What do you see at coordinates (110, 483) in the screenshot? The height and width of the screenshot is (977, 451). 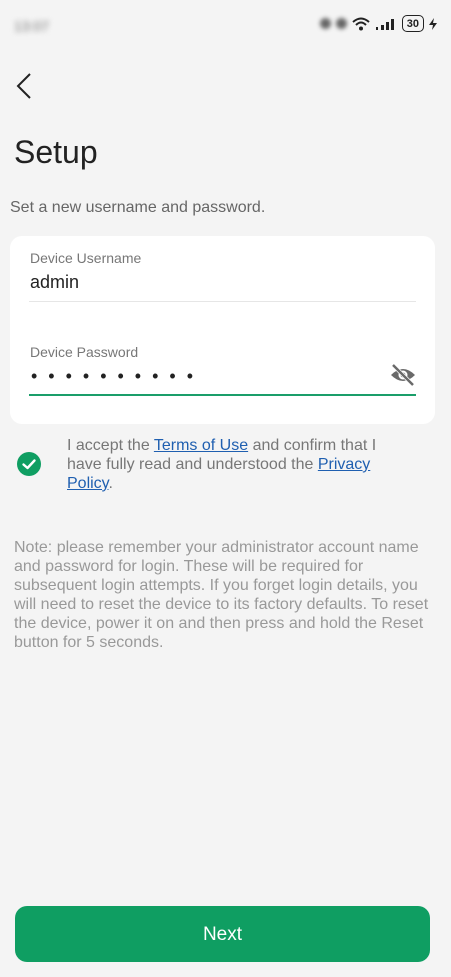 I see `terms-suffix: .` at bounding box center [110, 483].